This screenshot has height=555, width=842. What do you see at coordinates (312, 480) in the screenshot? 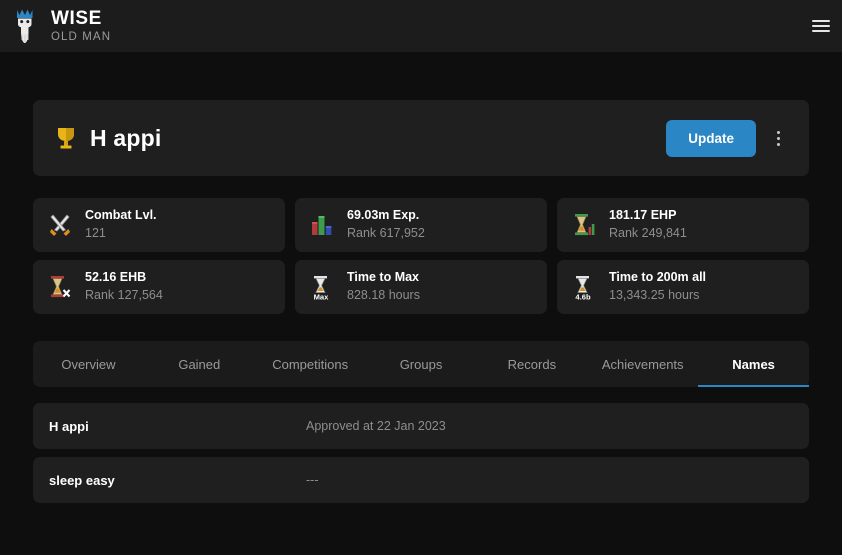
I see `name-status: ---` at bounding box center [312, 480].